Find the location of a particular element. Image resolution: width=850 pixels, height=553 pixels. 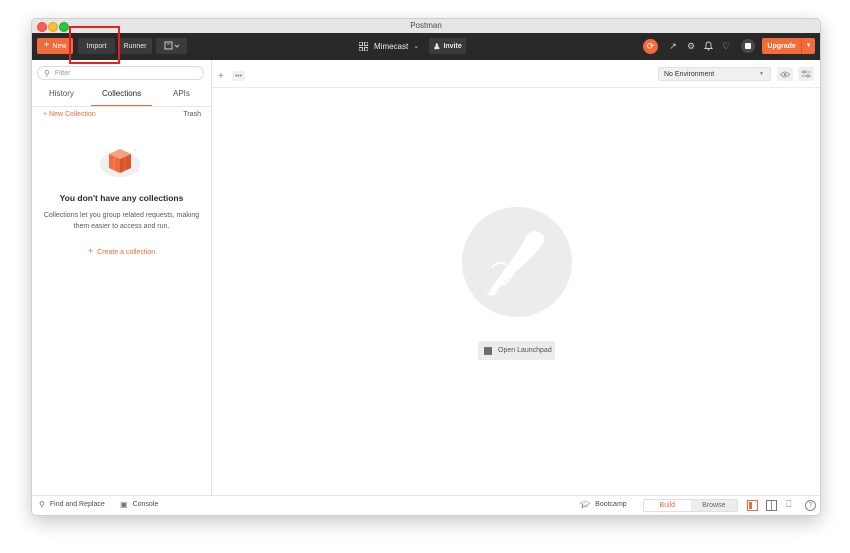

sliders-icon is located at coordinates (806, 74).